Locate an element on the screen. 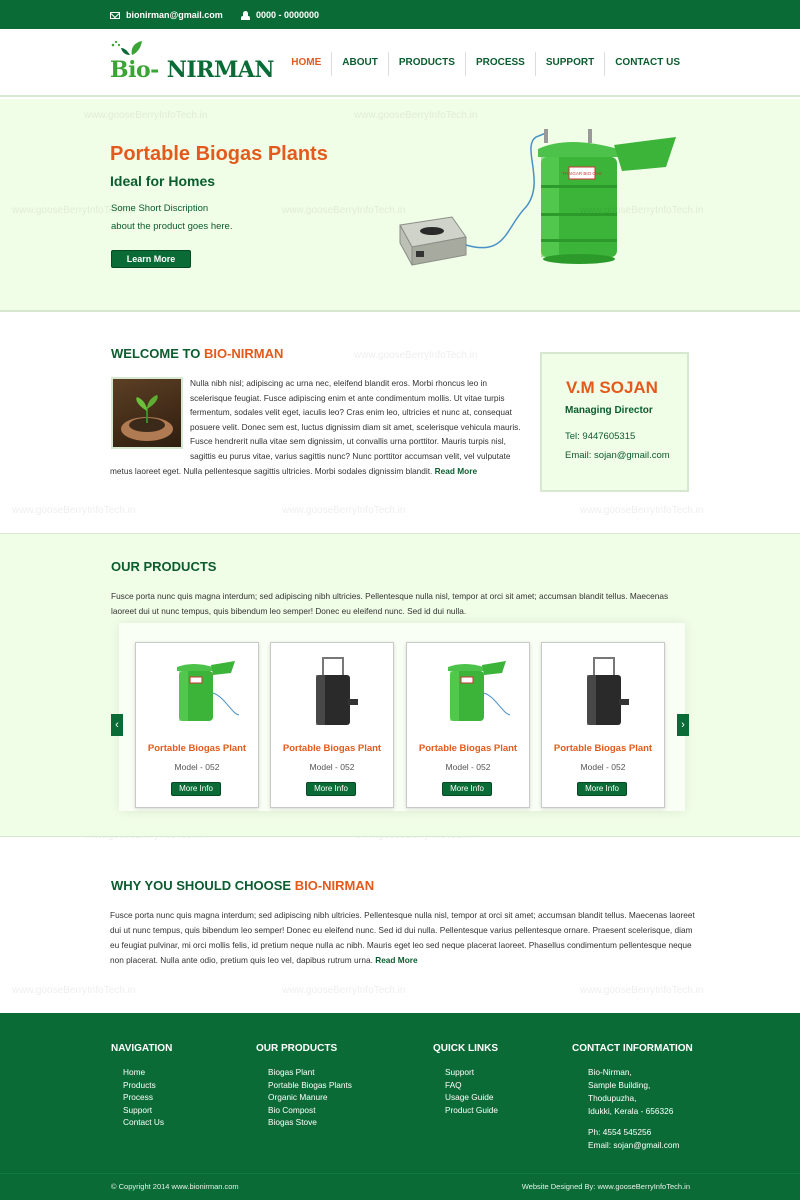 Image resolution: width=800 pixels, height=1200 pixels. hero-title: Portable Biogas Plants is located at coordinates (219, 154).